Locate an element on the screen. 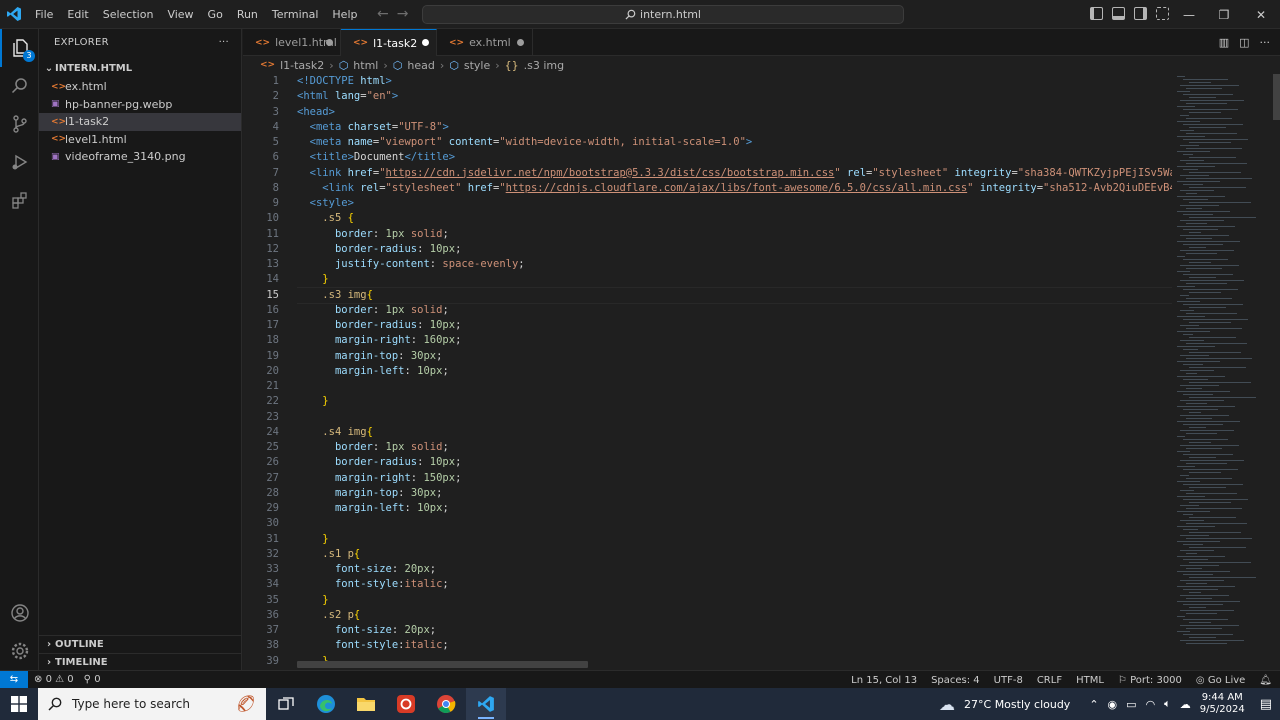 This screenshot has width=1280, height=720. notification-center-icon: ▤ is located at coordinates (1266, 704).